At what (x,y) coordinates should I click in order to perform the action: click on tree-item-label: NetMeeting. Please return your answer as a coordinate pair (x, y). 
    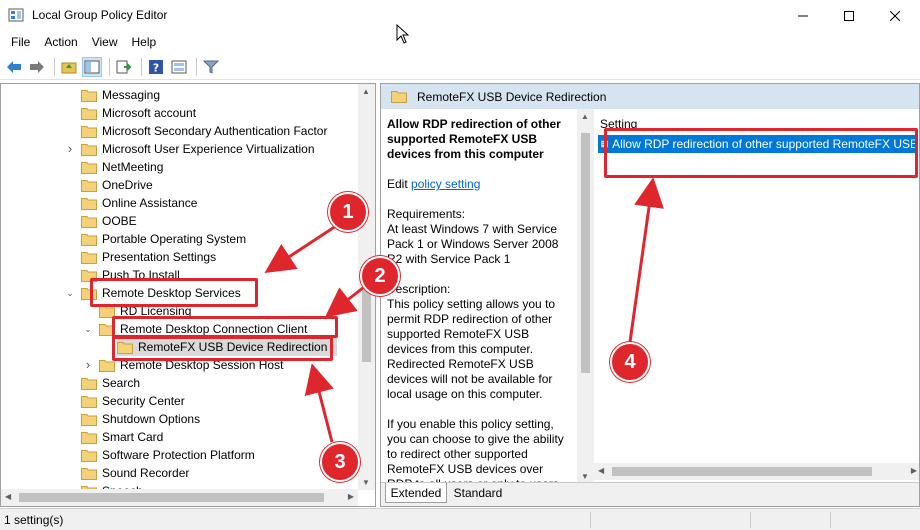
    Looking at the image, I should click on (133, 167).